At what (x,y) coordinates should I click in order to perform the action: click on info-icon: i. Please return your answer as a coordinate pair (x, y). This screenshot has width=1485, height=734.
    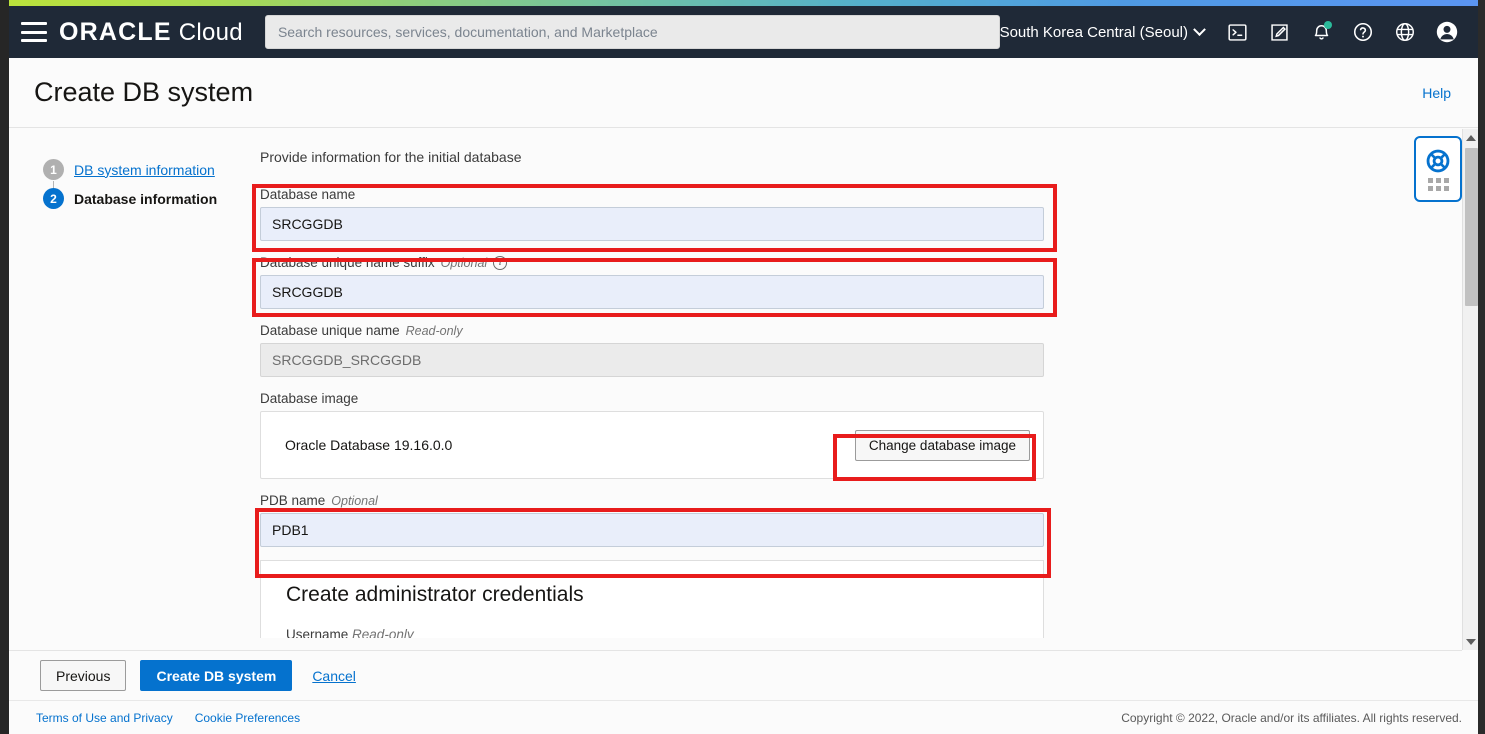
    Looking at the image, I should click on (500, 262).